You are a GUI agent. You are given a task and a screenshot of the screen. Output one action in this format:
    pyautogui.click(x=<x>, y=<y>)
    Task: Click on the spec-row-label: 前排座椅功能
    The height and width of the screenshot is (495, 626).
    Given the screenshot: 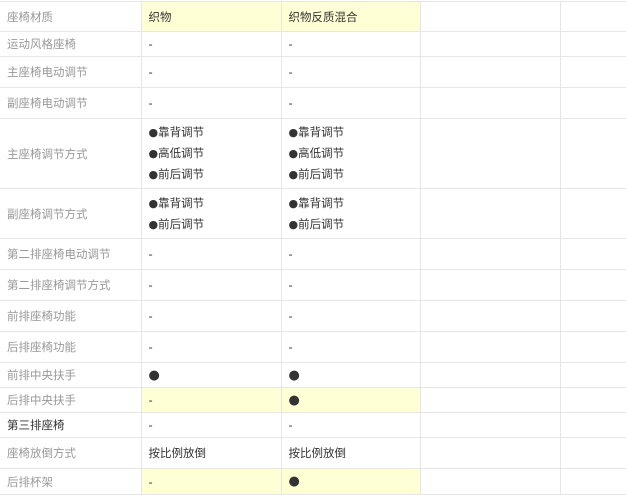 What is the action you would take?
    pyautogui.click(x=71, y=316)
    